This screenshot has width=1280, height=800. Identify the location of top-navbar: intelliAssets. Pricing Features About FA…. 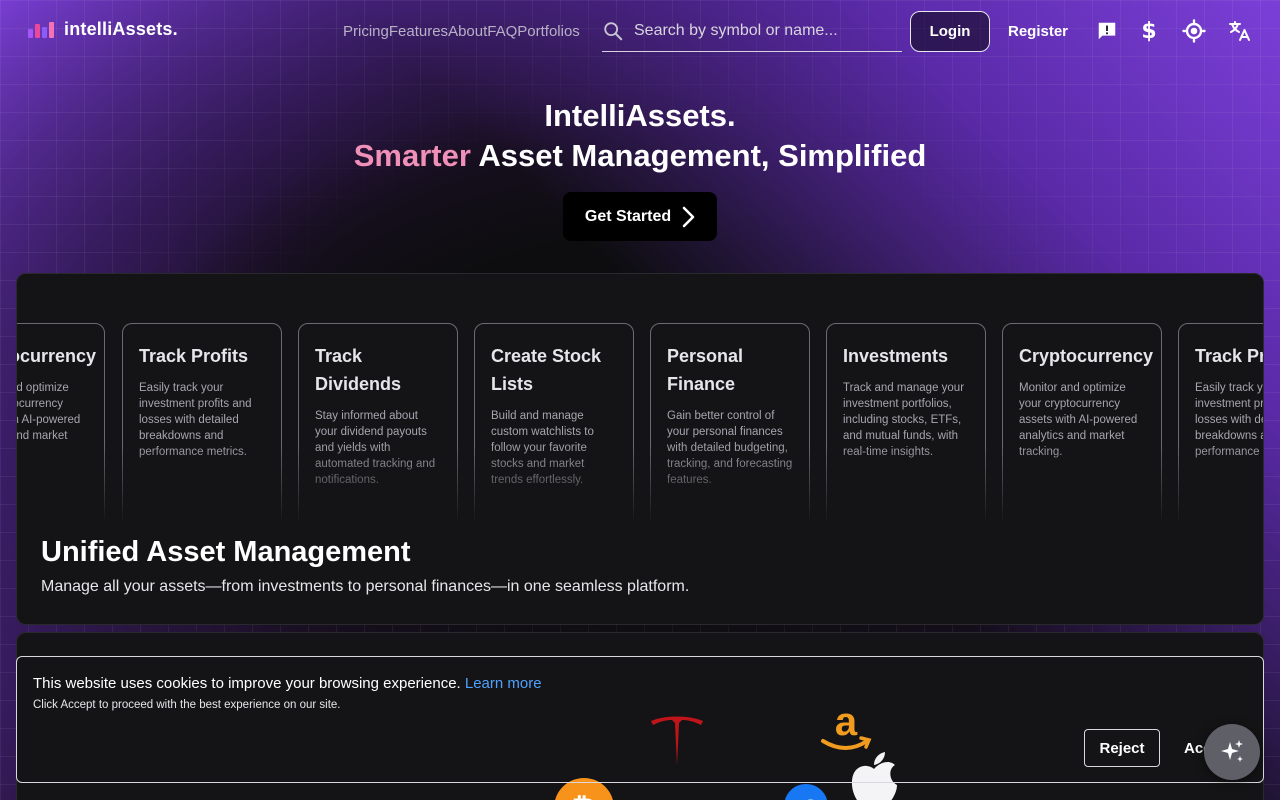
(640, 31).